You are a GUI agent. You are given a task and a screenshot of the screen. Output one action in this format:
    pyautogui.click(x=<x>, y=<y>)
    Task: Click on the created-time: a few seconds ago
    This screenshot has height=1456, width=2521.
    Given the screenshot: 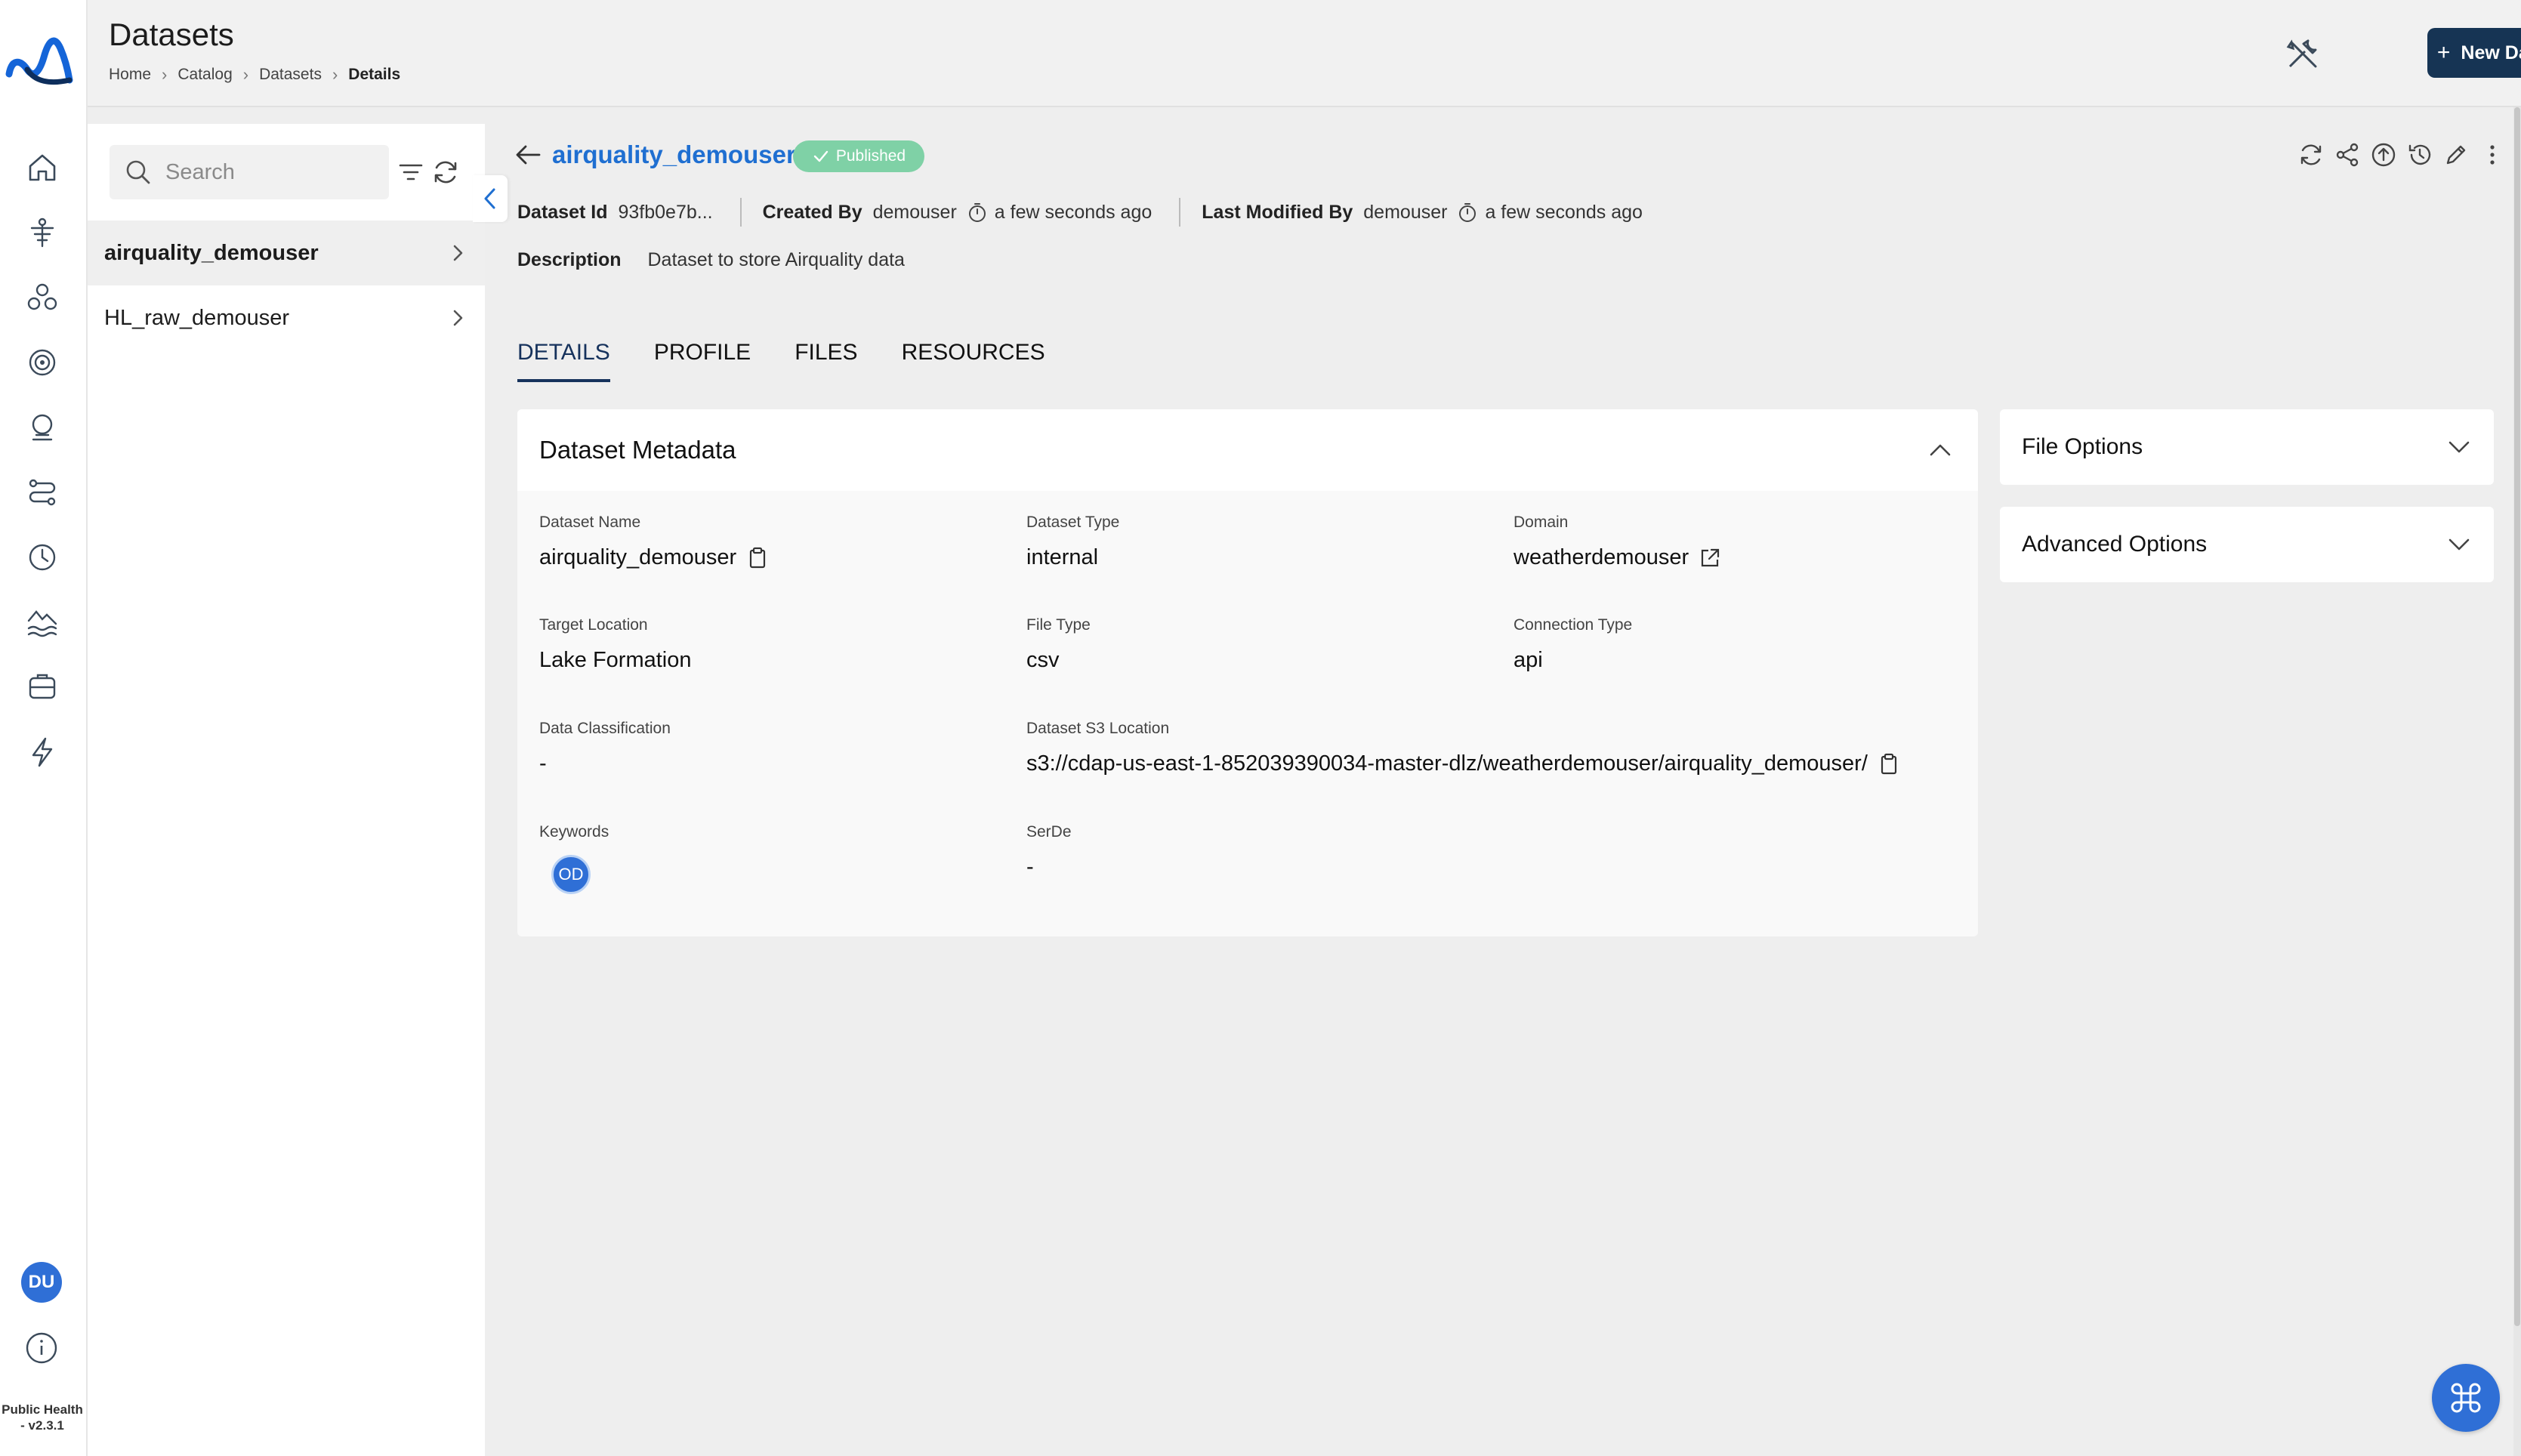 What is the action you would take?
    pyautogui.click(x=1073, y=212)
    